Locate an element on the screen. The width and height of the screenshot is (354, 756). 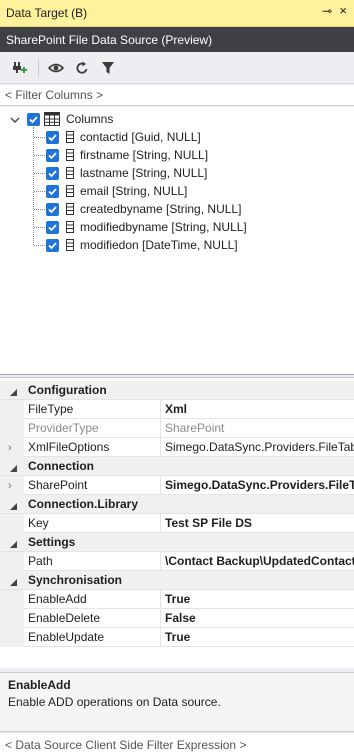
property-row: EnableUpdate True is located at coordinates (177, 637).